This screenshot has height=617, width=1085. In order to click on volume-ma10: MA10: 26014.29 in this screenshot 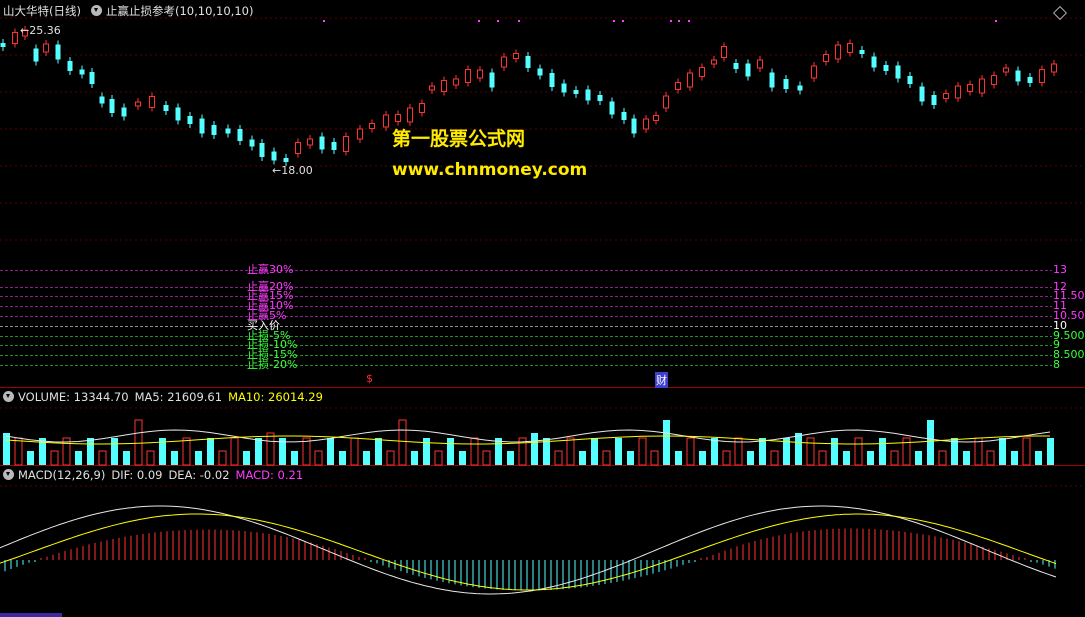, I will do `click(275, 397)`.